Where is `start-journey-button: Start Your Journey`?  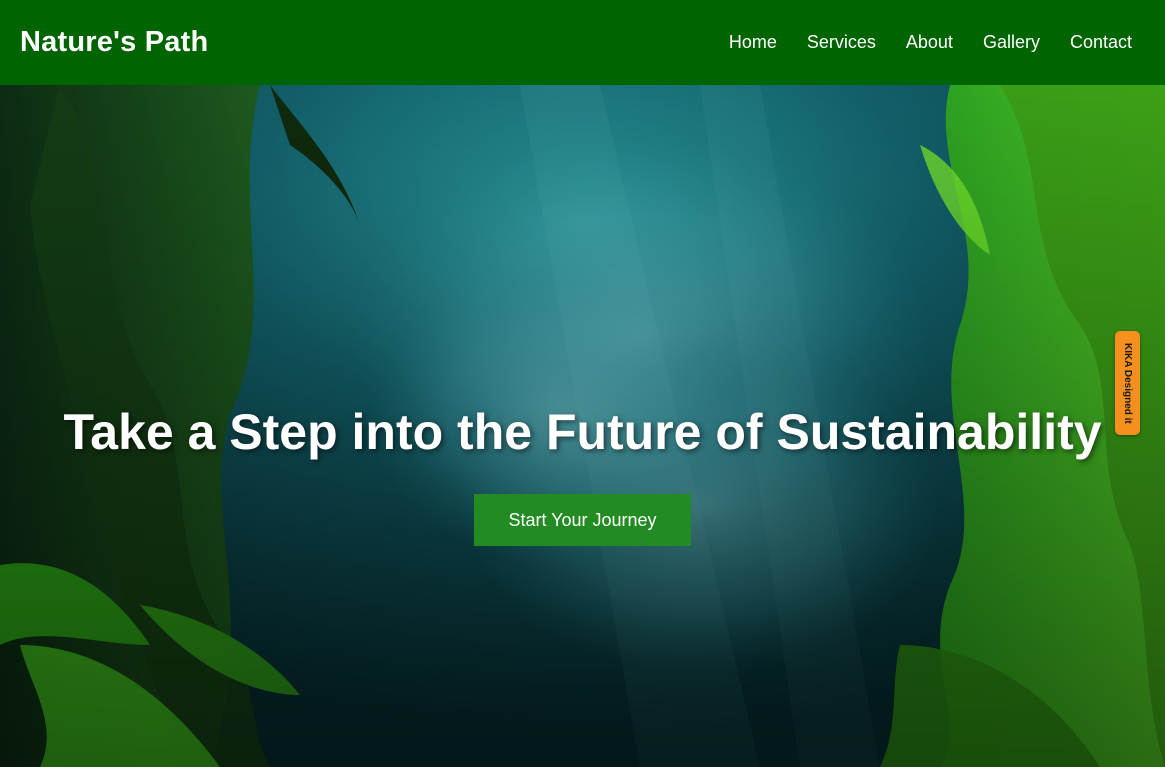 start-journey-button: Start Your Journey is located at coordinates (582, 520).